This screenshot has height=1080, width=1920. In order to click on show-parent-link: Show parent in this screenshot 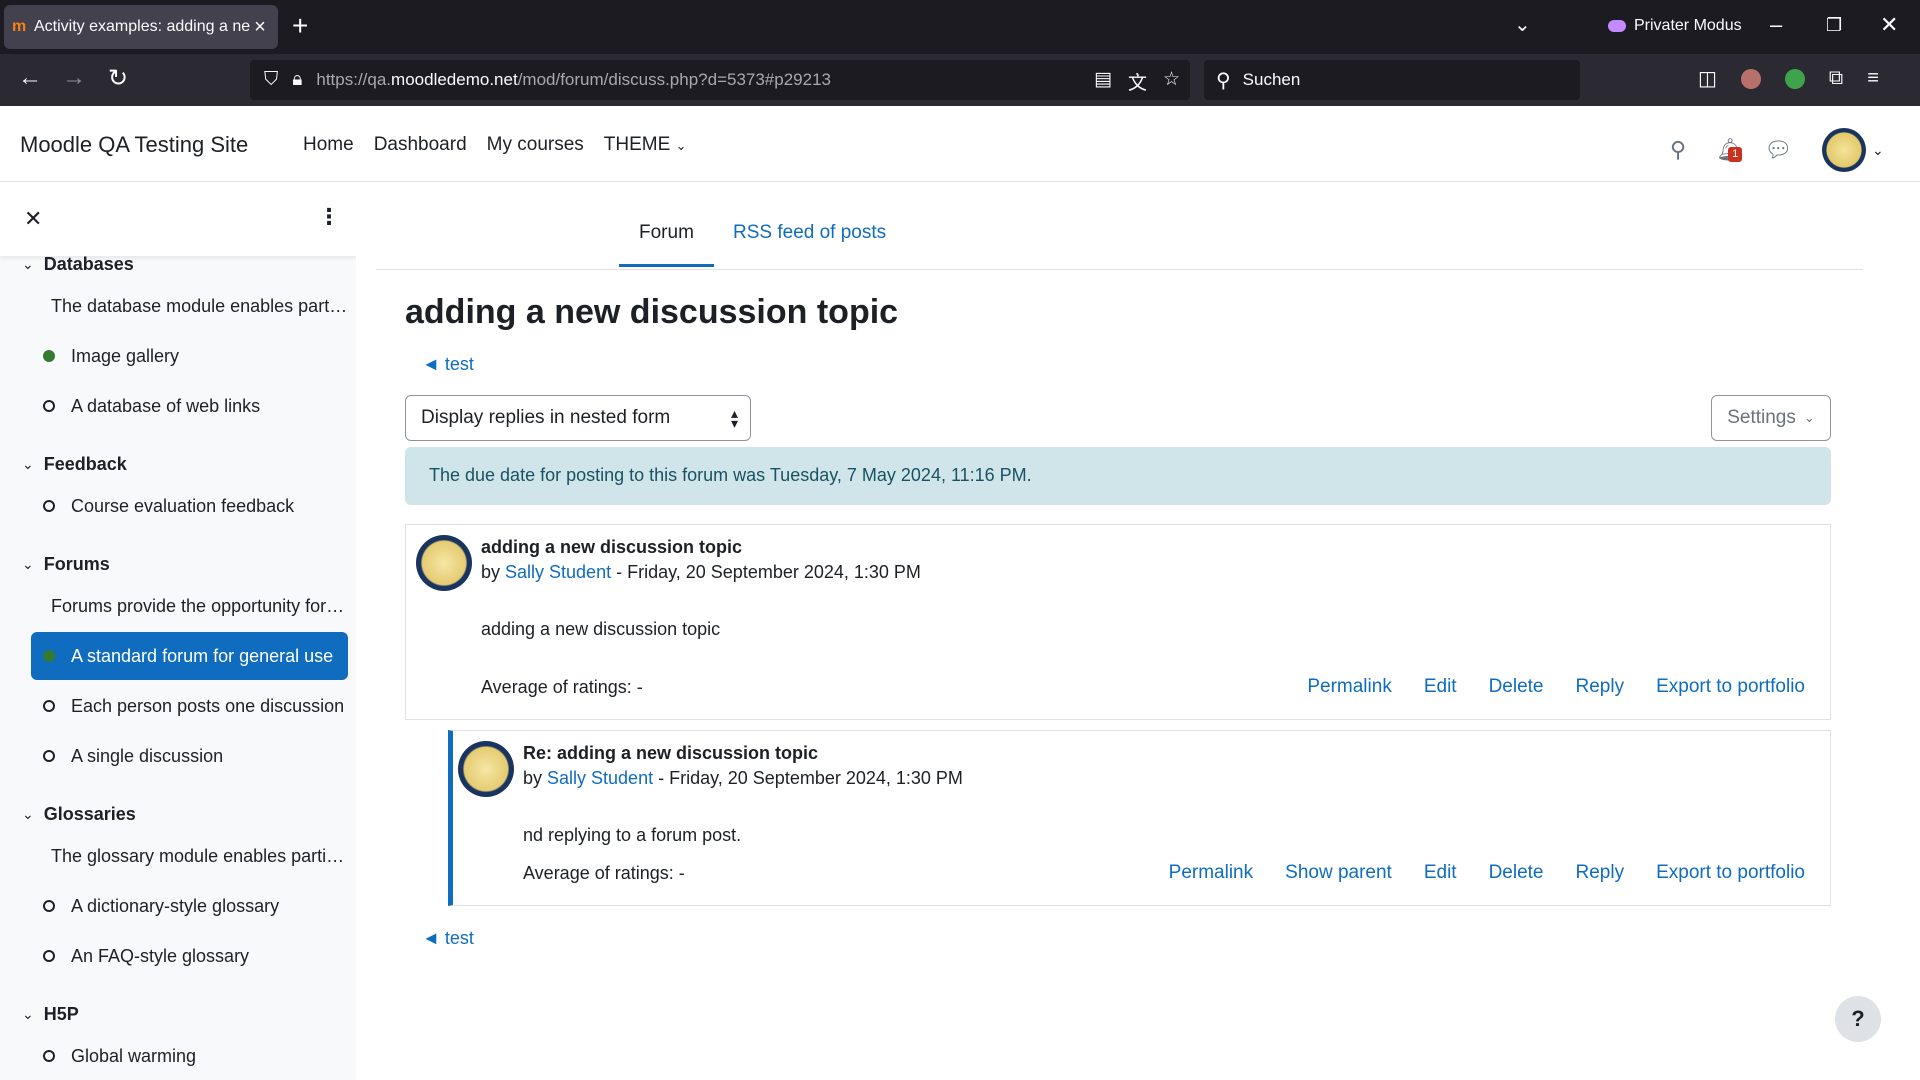, I will do `click(1338, 873)`.